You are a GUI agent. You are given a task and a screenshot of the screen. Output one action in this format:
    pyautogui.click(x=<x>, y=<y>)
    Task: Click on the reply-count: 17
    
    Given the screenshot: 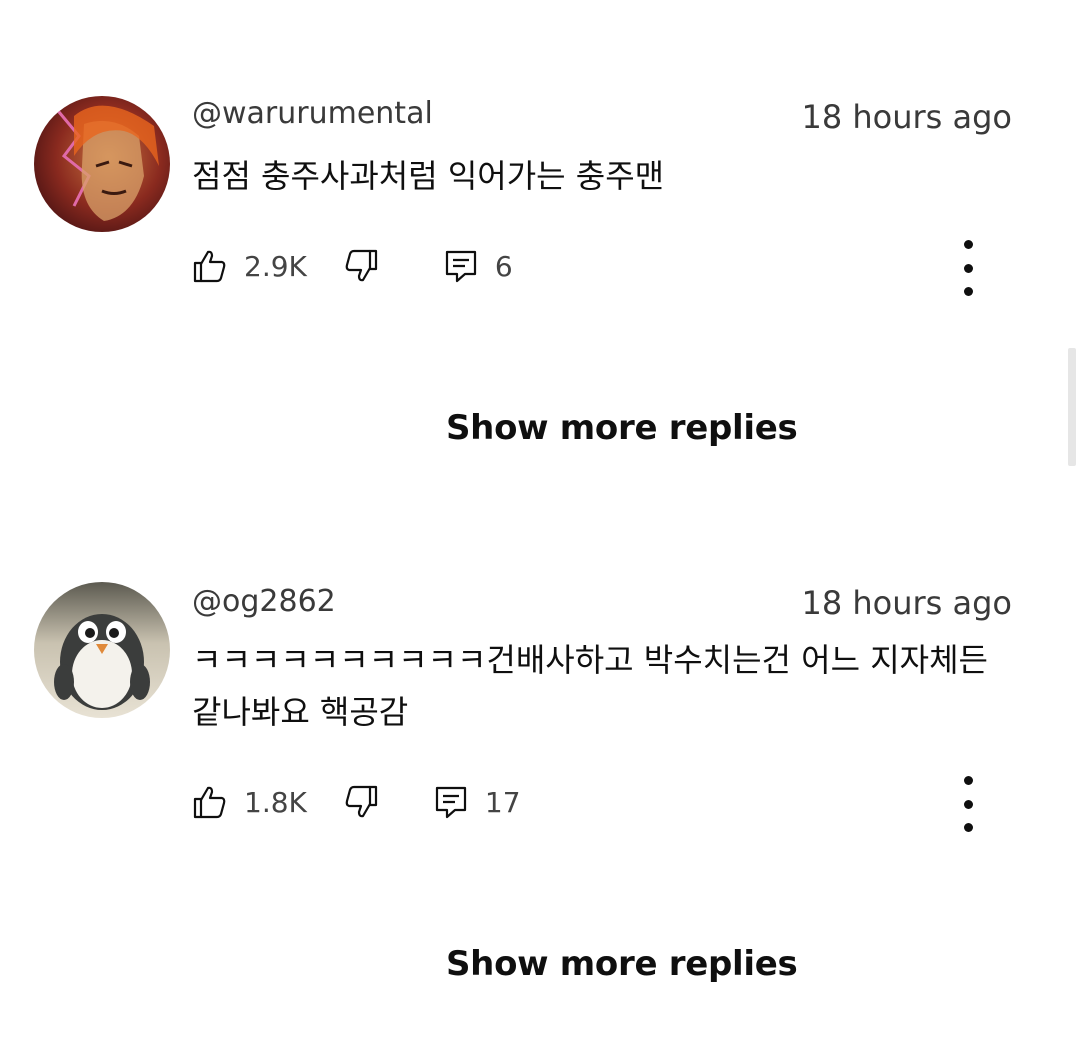 What is the action you would take?
    pyautogui.click(x=503, y=802)
    